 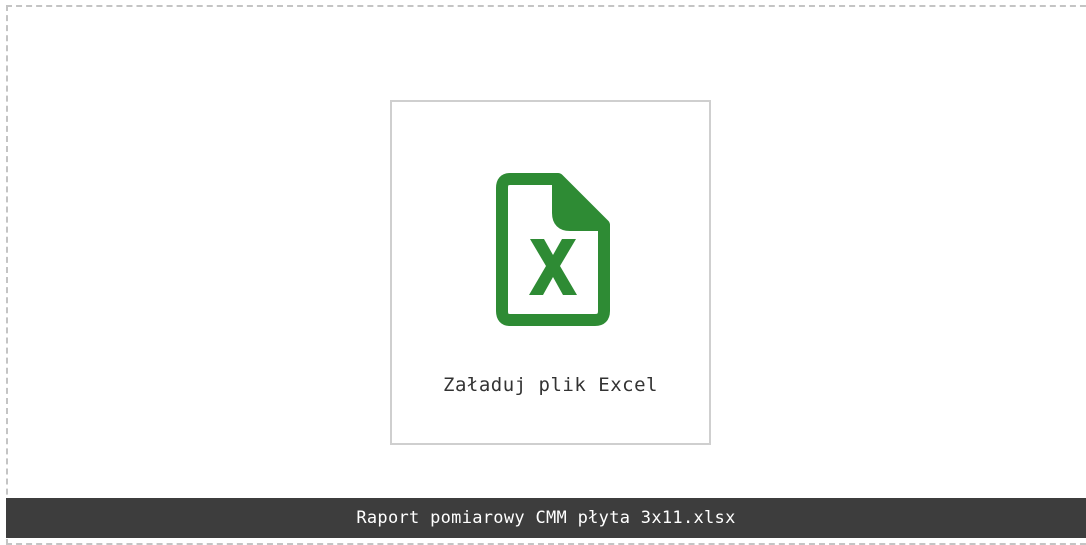 What do you see at coordinates (553, 249) in the screenshot?
I see `excel-file-icon` at bounding box center [553, 249].